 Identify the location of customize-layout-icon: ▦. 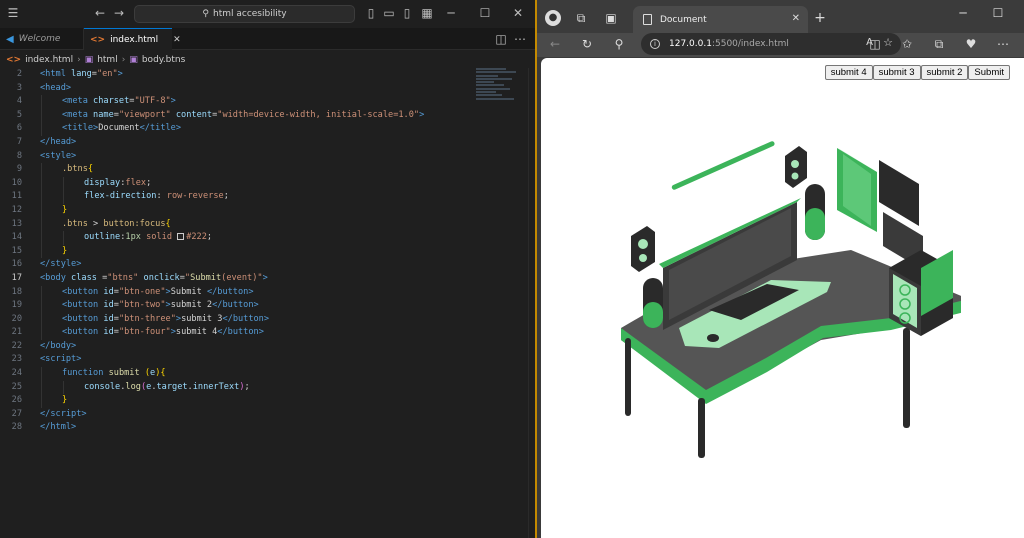
(427, 13).